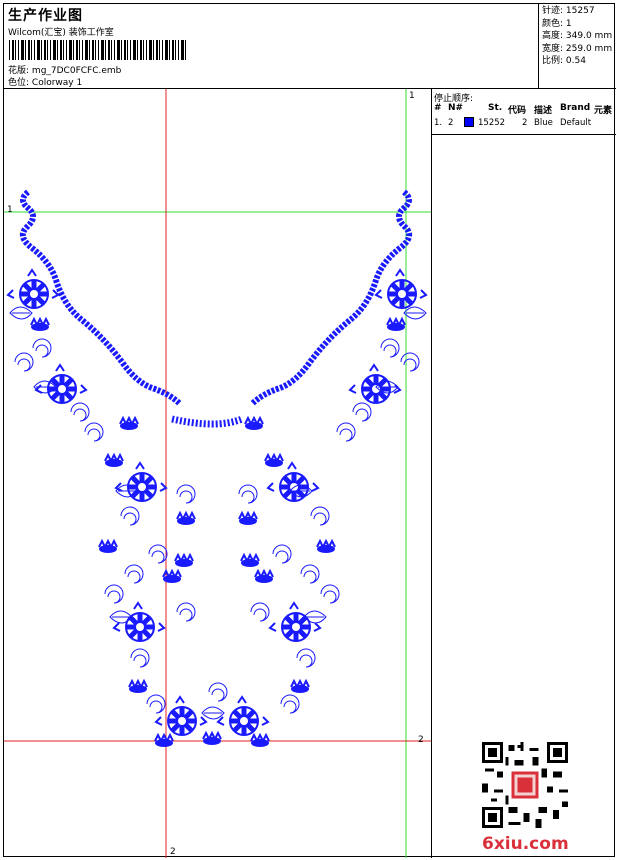  What do you see at coordinates (564, 61) in the screenshot?
I see `spec-scale: 比例: 0.54` at bounding box center [564, 61].